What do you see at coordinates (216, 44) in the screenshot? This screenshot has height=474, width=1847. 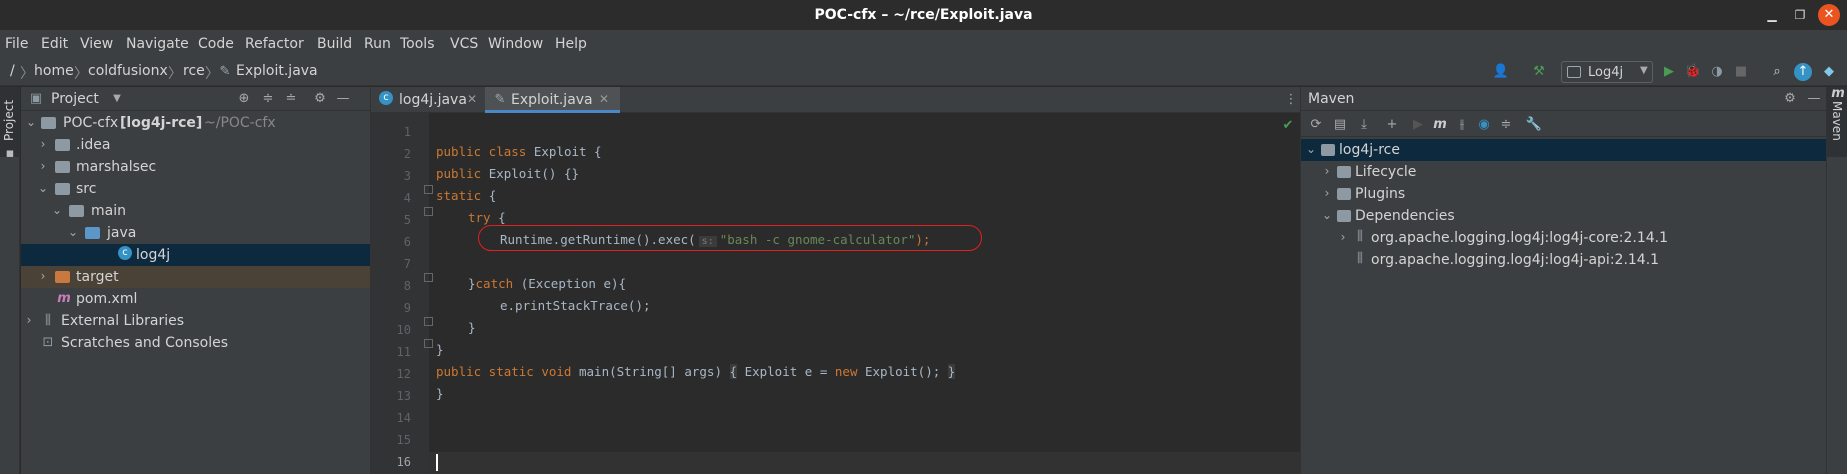 I see `menu-code: Code` at bounding box center [216, 44].